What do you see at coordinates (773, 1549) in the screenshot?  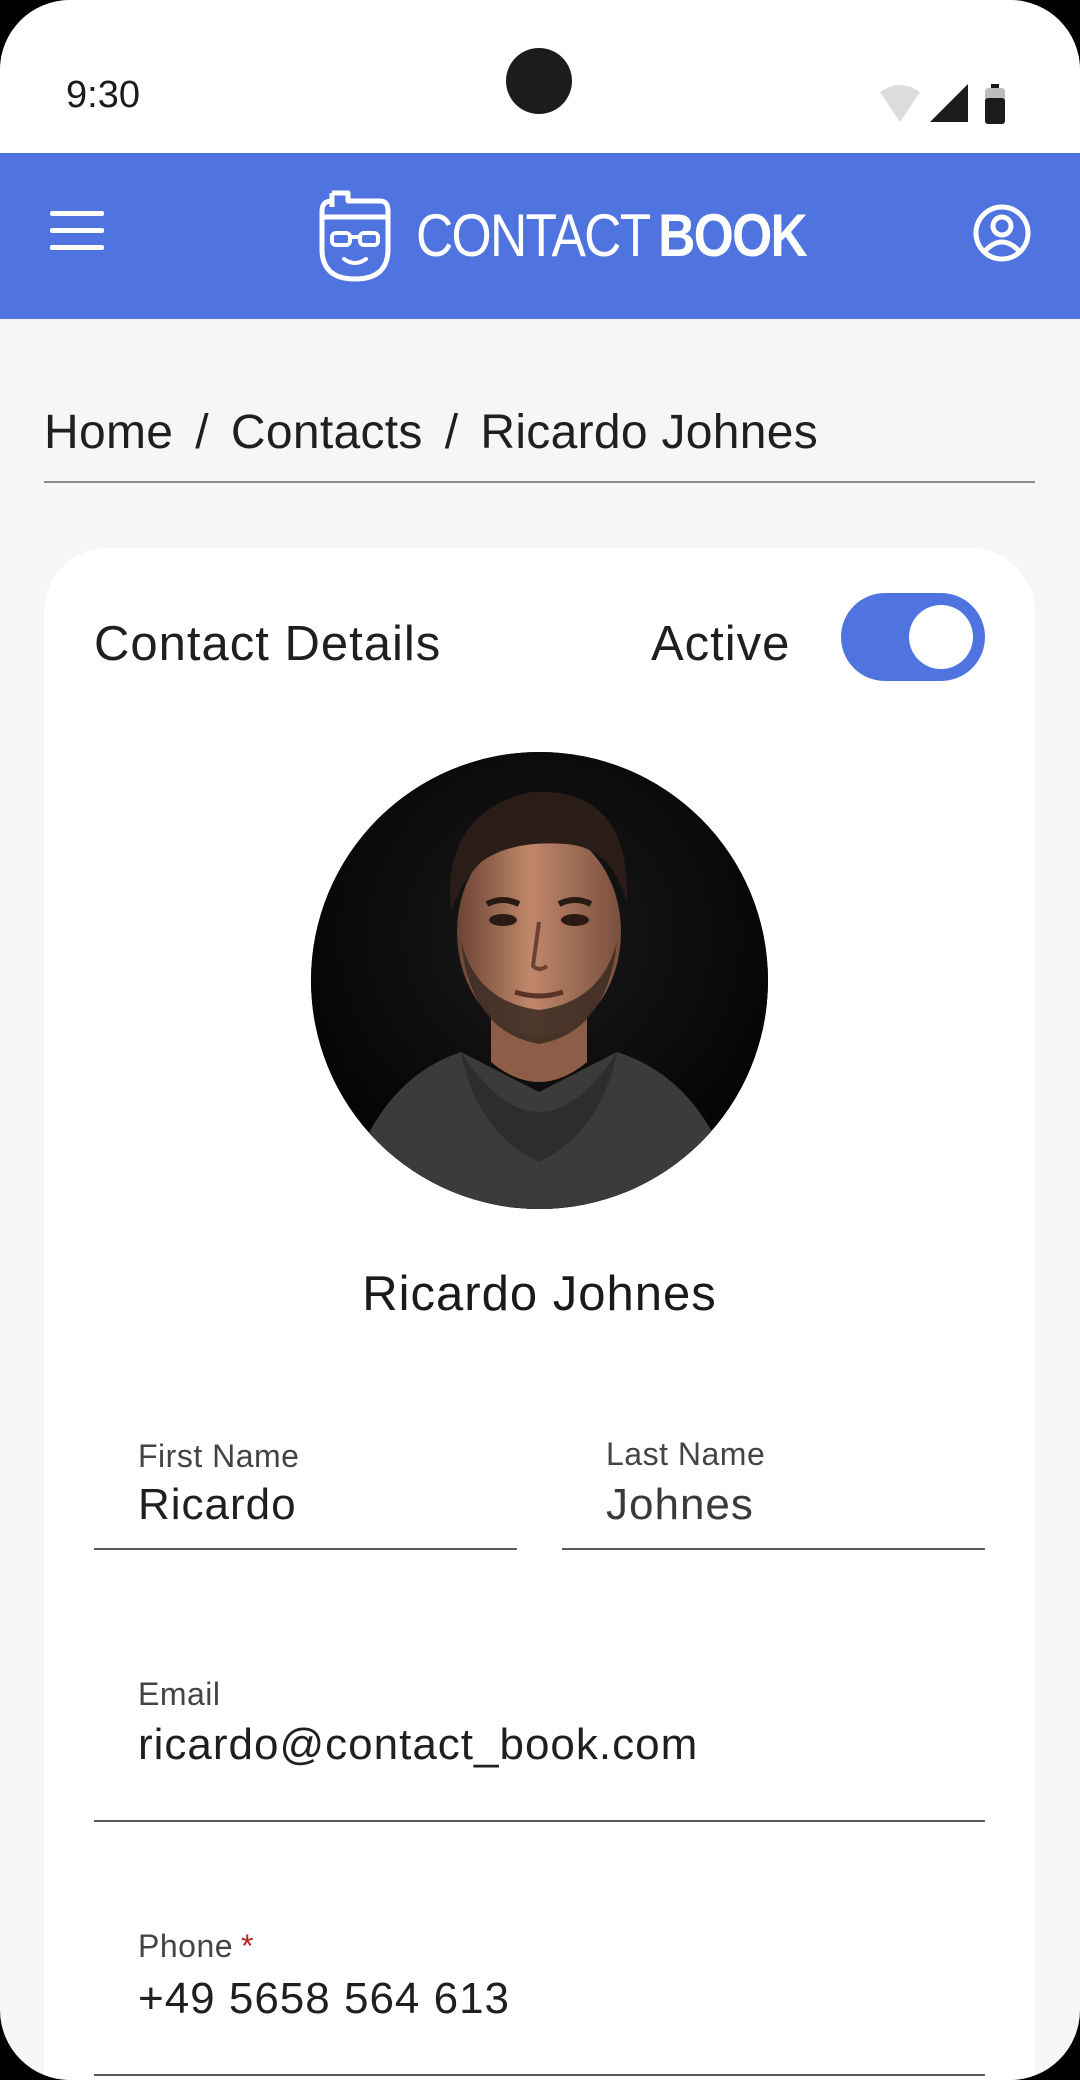 I see `last-name-underline` at bounding box center [773, 1549].